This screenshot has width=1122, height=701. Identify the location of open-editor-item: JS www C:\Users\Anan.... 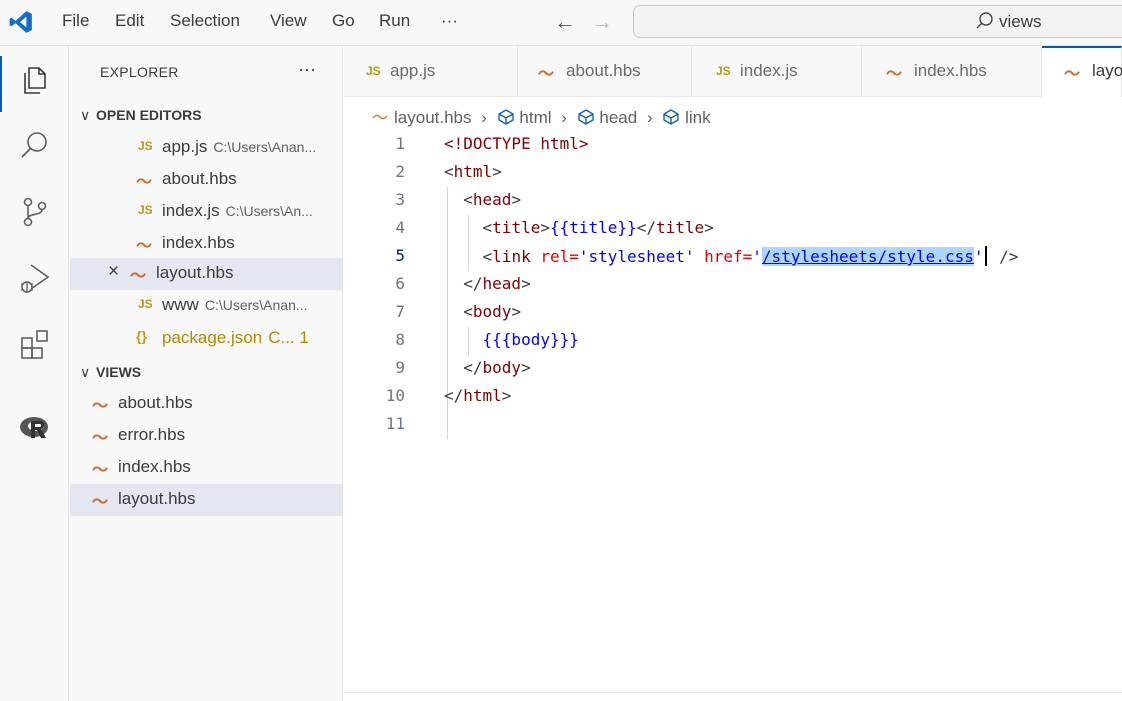
(206, 306).